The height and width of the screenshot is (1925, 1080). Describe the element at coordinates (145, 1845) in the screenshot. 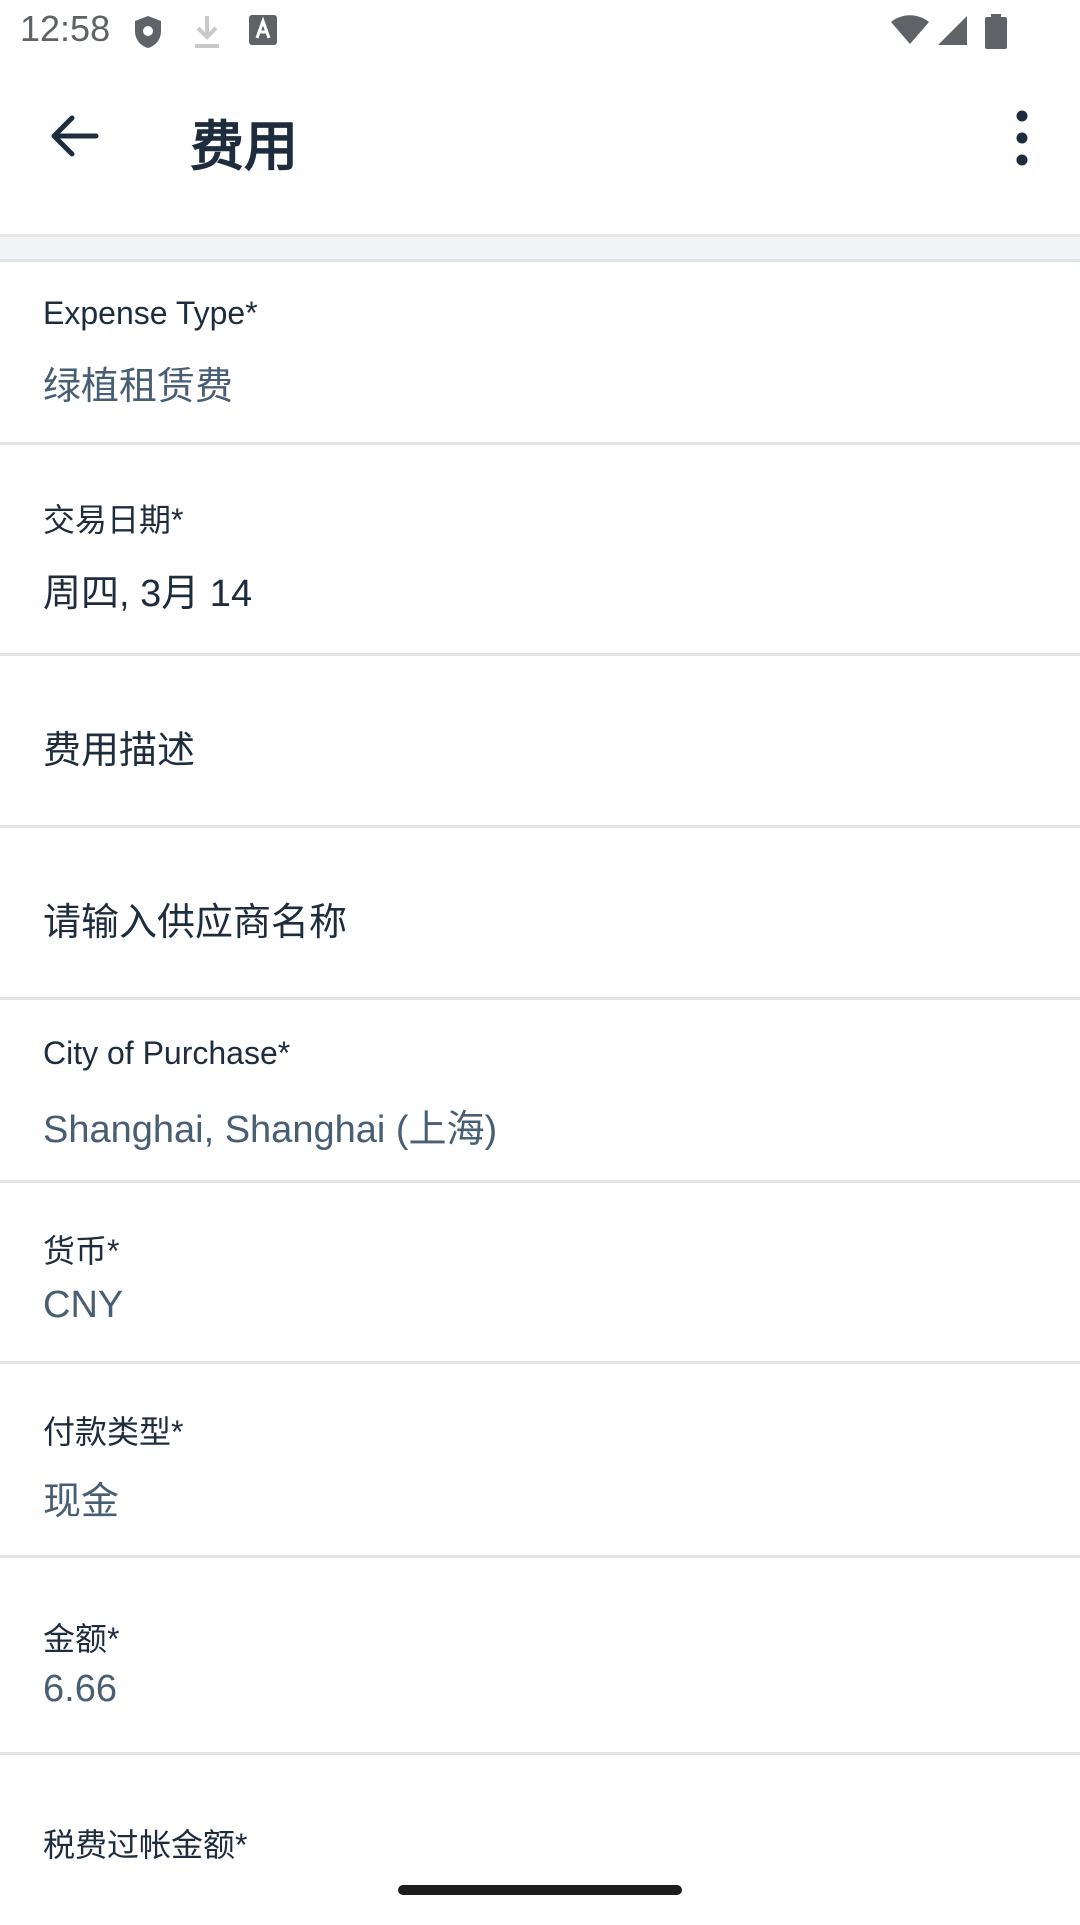

I see `tax-amount-label: 税费过帐金额*` at that location.